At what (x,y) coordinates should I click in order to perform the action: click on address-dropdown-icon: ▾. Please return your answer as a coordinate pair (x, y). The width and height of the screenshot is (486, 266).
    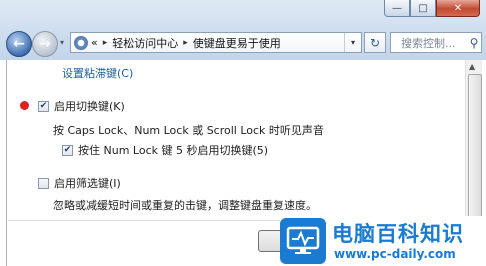
    Looking at the image, I should click on (352, 42).